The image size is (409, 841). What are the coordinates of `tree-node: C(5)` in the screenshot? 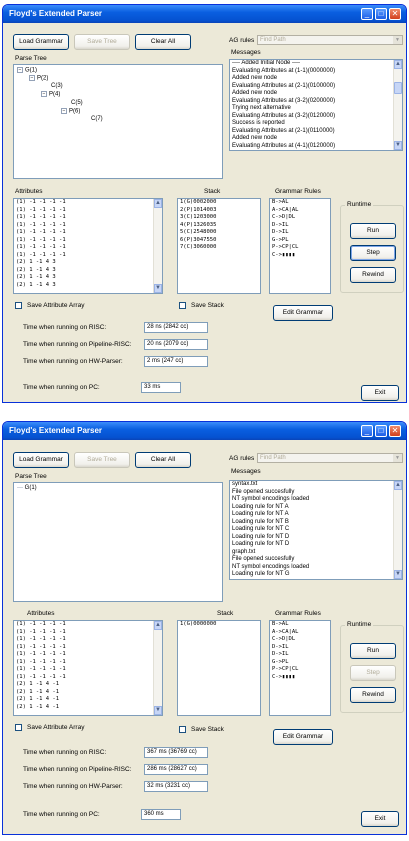 It's located at (77, 103).